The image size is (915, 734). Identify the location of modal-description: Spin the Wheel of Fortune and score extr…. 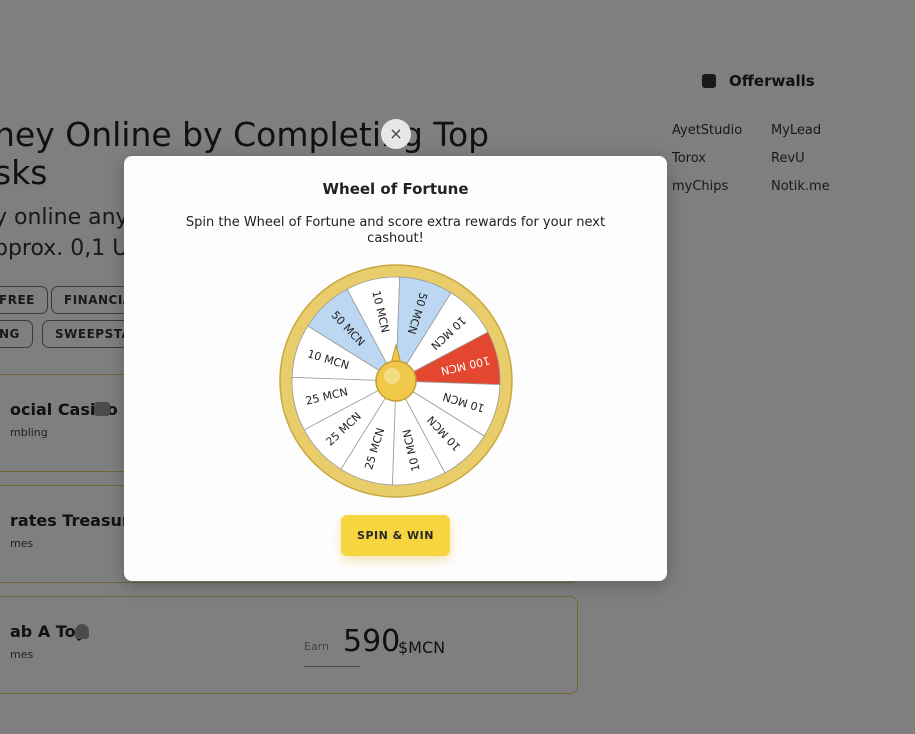
(395, 230).